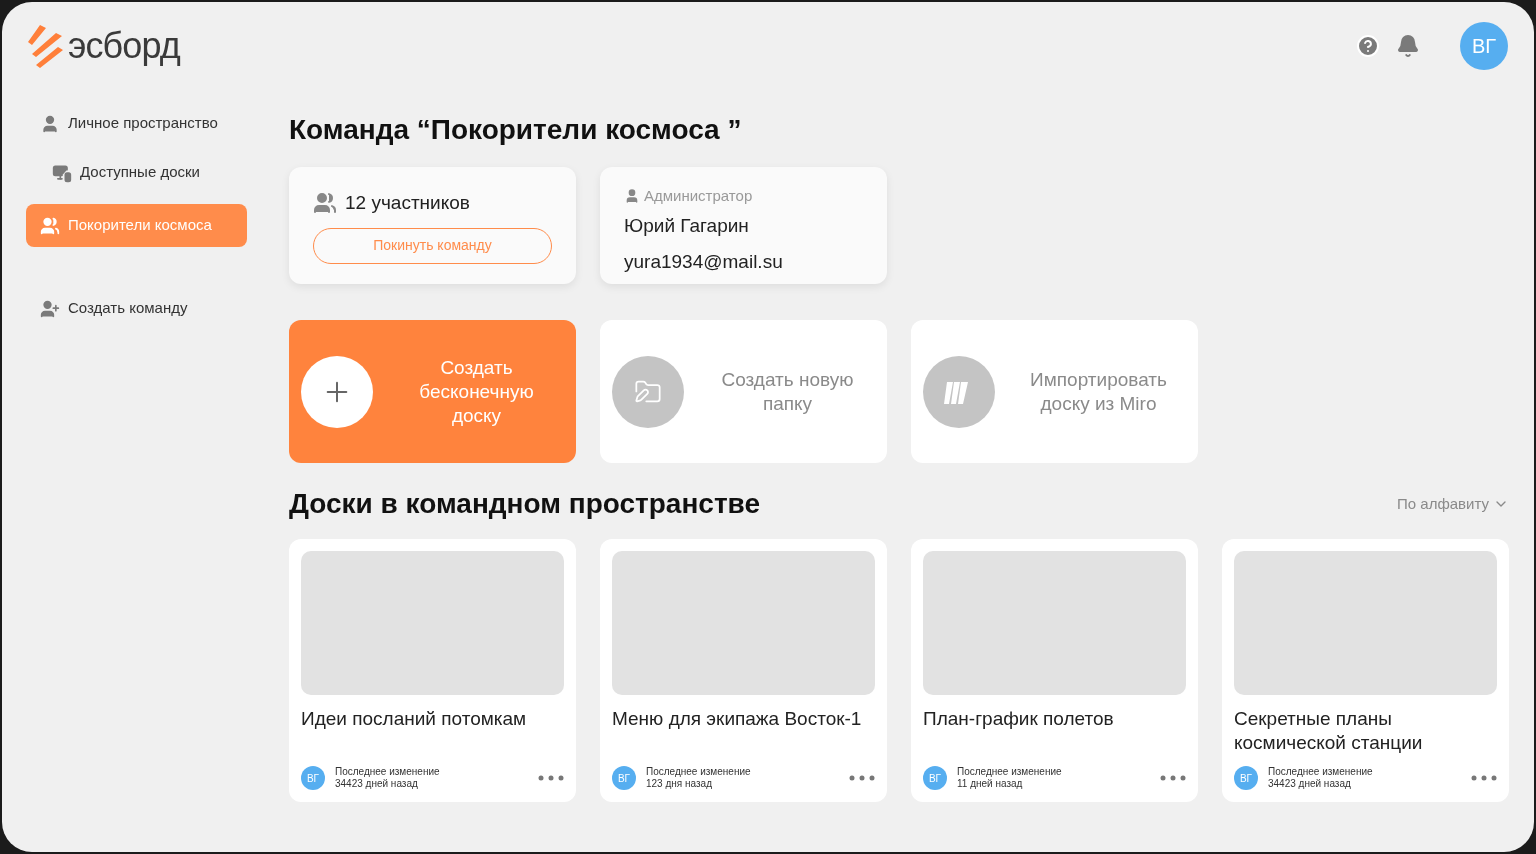 Image resolution: width=1536 pixels, height=854 pixels. Describe the element at coordinates (737, 719) in the screenshot. I see `board-title: Меню для экипажа Восток-1` at that location.